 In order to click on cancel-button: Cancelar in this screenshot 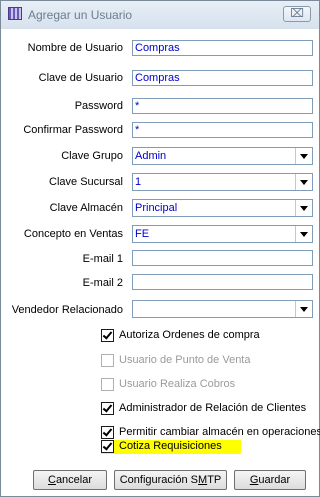, I will do `click(70, 480)`.